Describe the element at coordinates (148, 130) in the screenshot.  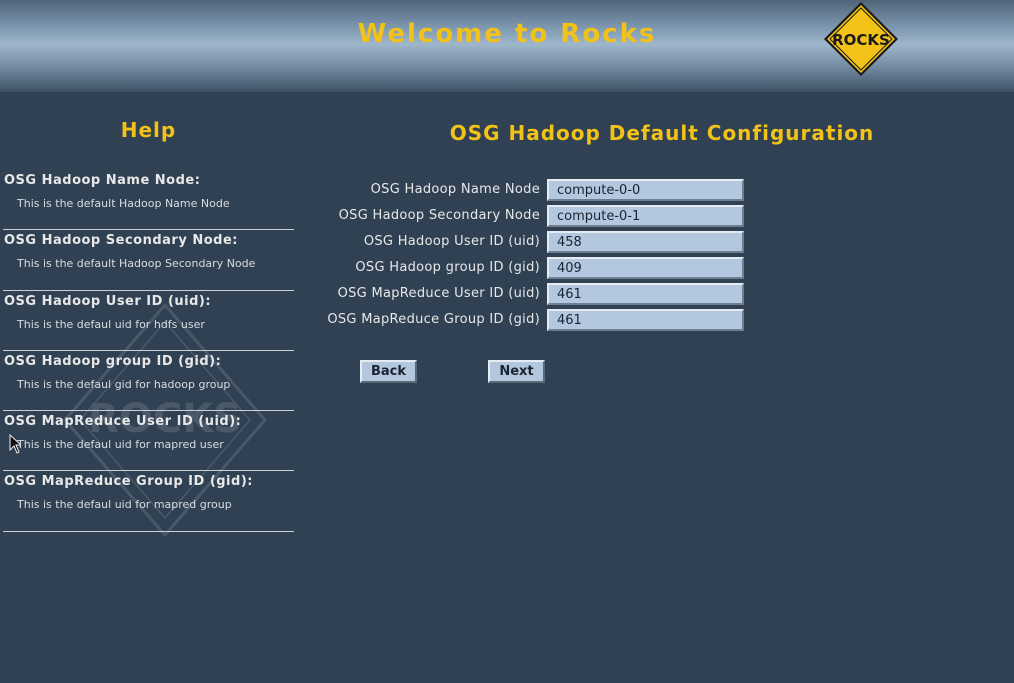
I see `help-heading: Help` at that location.